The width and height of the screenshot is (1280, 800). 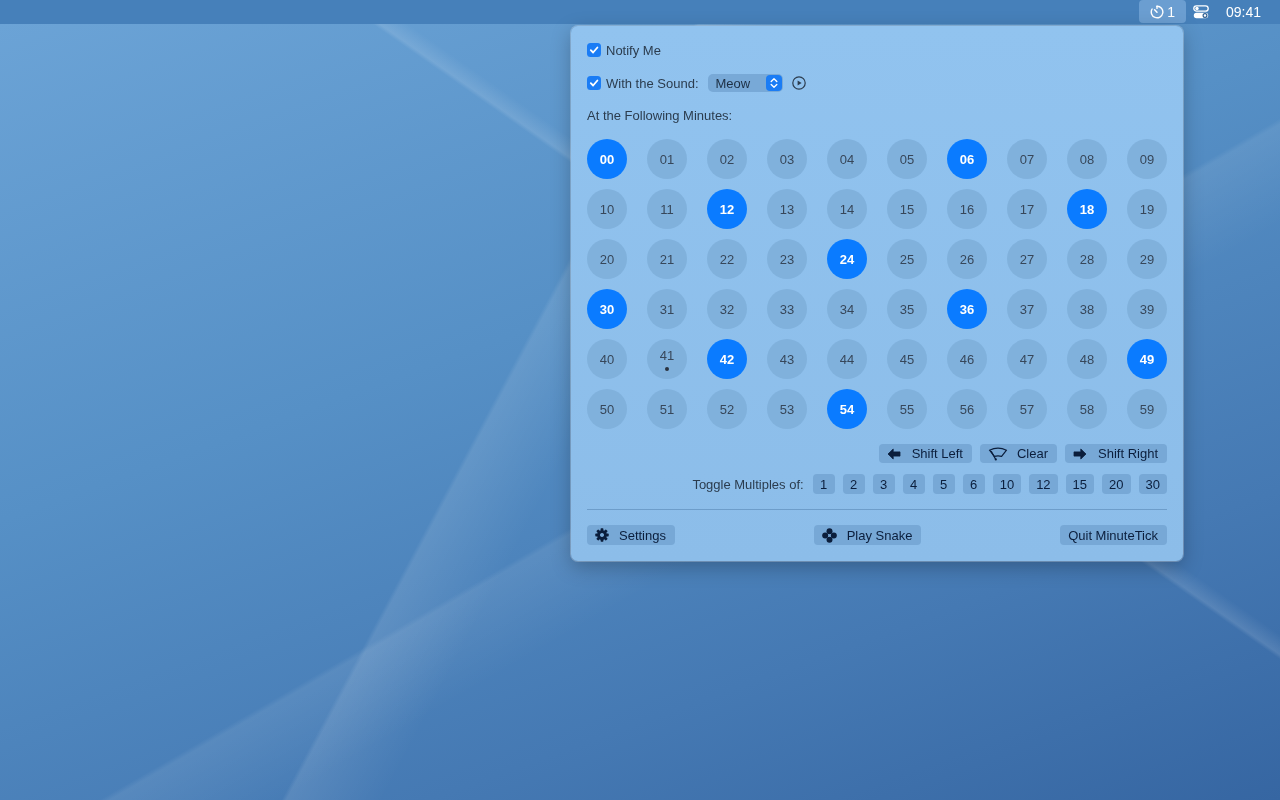 What do you see at coordinates (787, 209) in the screenshot?
I see `minute-toggle: 13` at bounding box center [787, 209].